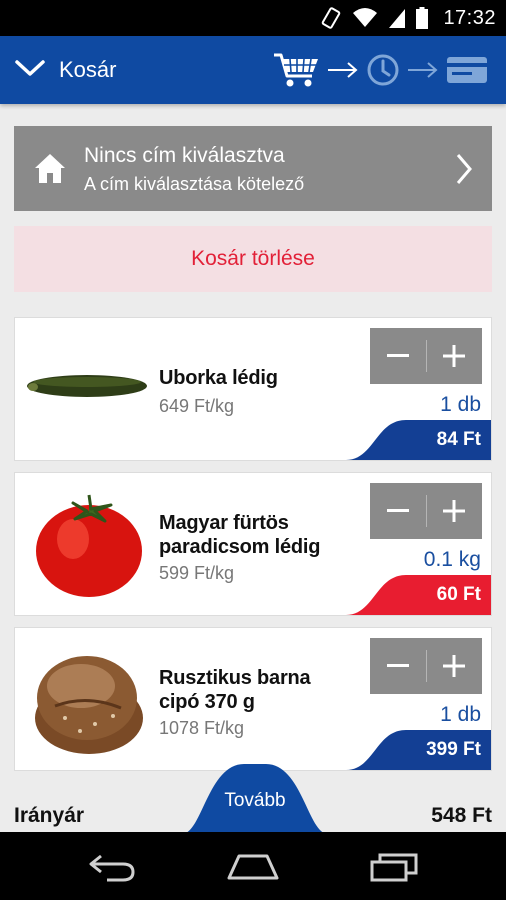 The image size is (506, 900). What do you see at coordinates (458, 594) in the screenshot?
I see `item-total: 60 Ft` at bounding box center [458, 594].